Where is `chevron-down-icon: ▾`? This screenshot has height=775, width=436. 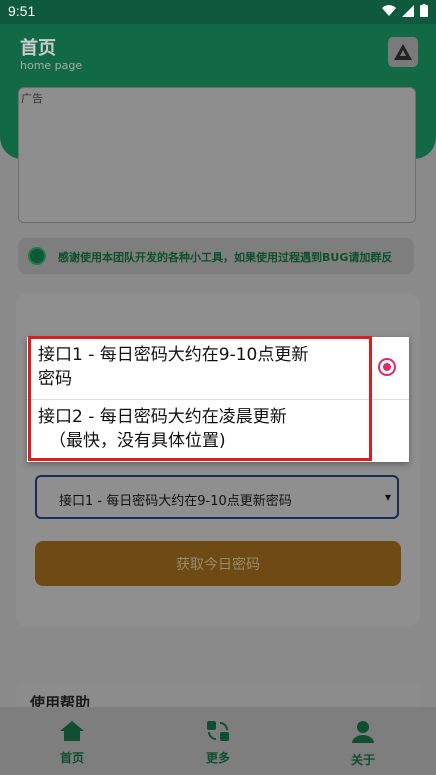 chevron-down-icon: ▾ is located at coordinates (387, 497).